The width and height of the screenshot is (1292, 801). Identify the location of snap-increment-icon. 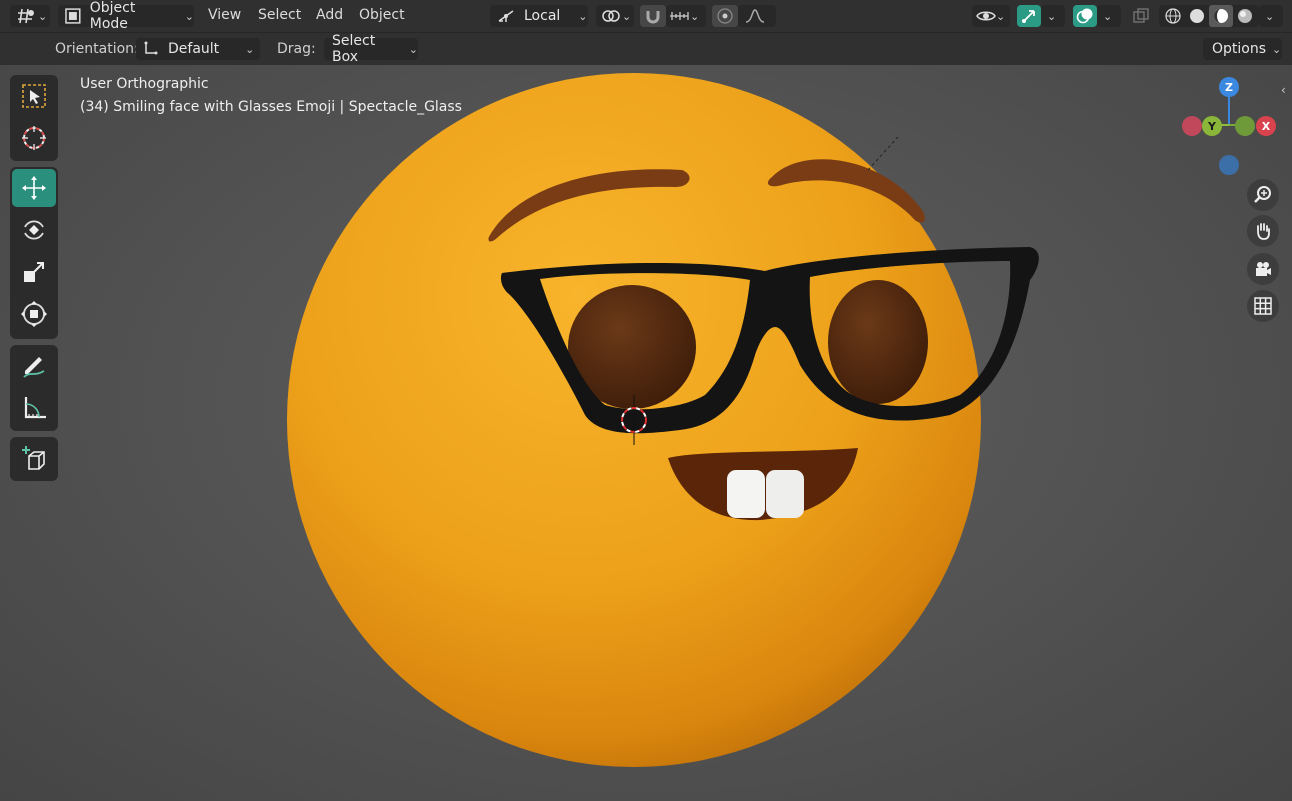
(679, 16).